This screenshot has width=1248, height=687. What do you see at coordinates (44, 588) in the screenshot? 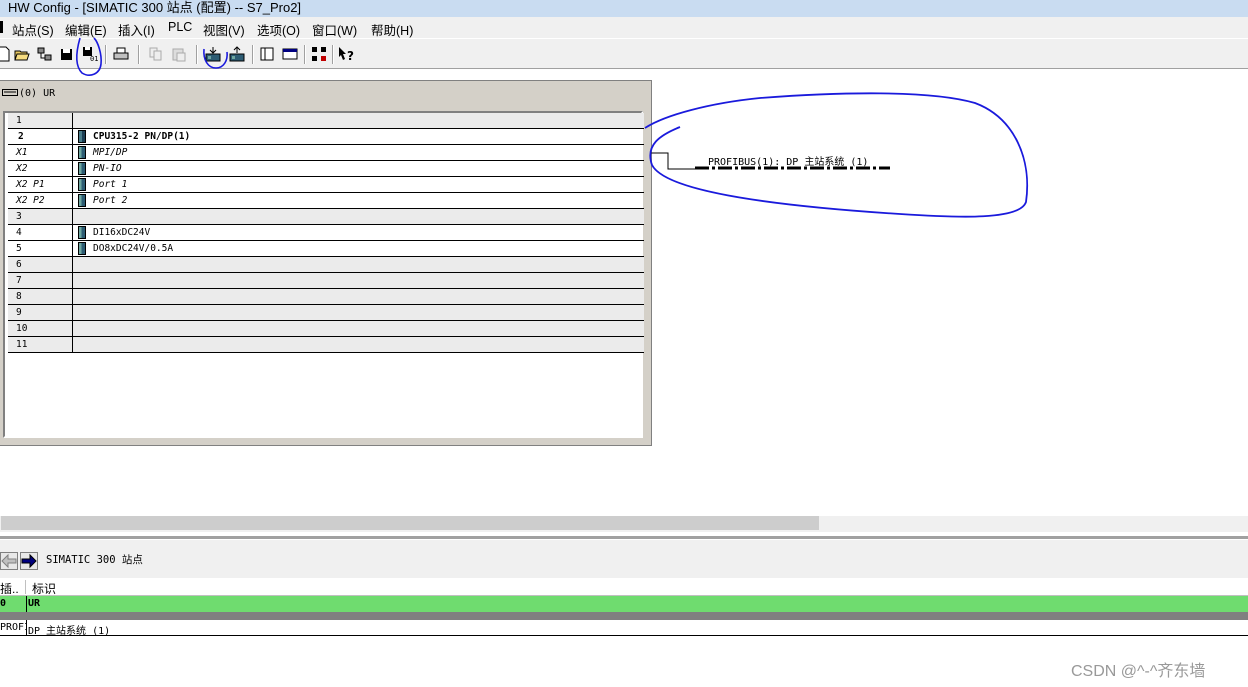
I see `column-header-id: 标识` at bounding box center [44, 588].